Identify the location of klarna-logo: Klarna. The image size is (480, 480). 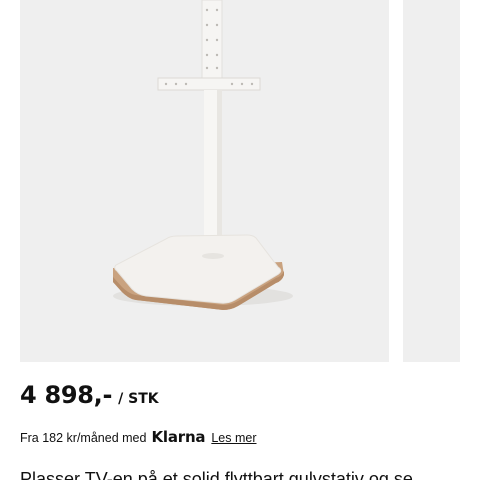
(178, 437).